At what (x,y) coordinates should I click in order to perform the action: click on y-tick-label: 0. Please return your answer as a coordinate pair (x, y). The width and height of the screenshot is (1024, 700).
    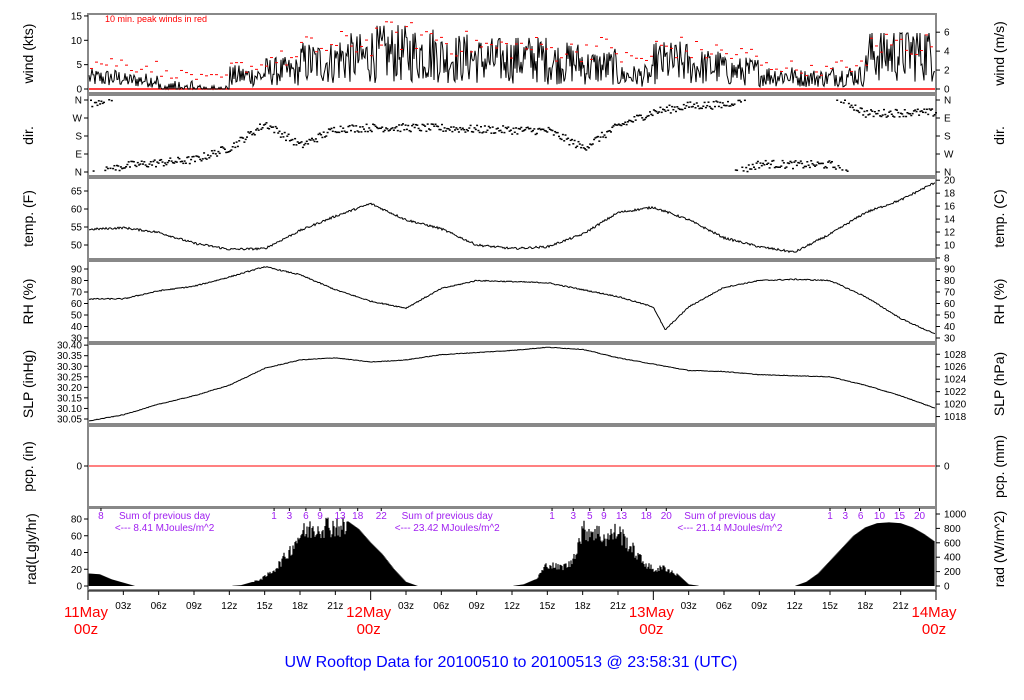
    Looking at the image, I should click on (79, 587).